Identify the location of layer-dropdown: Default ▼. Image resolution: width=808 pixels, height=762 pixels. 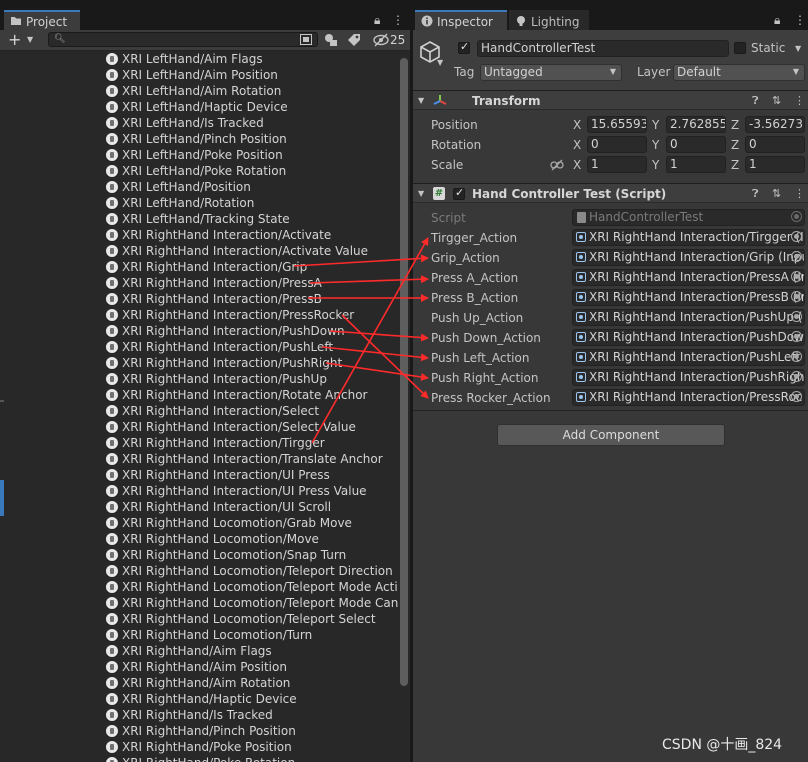
(739, 72).